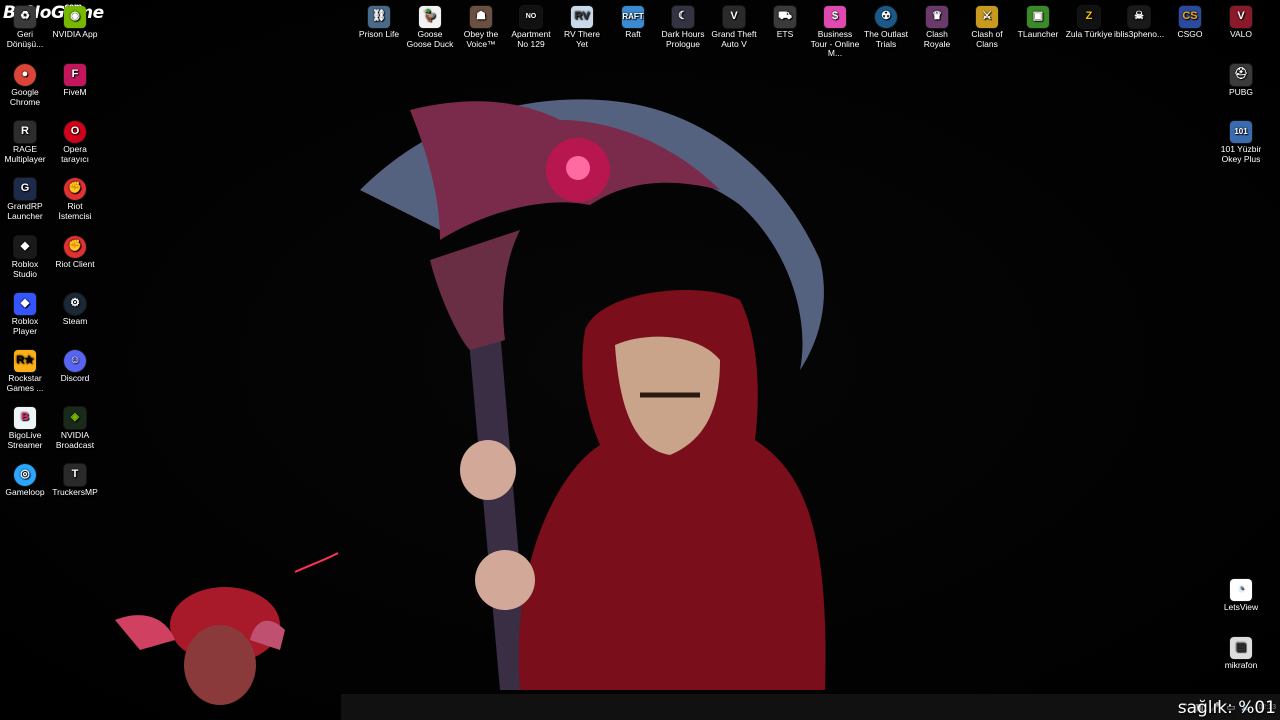 The width and height of the screenshot is (1280, 720). I want to click on desktop-icon-valo: V VALO, so click(1241, 23).